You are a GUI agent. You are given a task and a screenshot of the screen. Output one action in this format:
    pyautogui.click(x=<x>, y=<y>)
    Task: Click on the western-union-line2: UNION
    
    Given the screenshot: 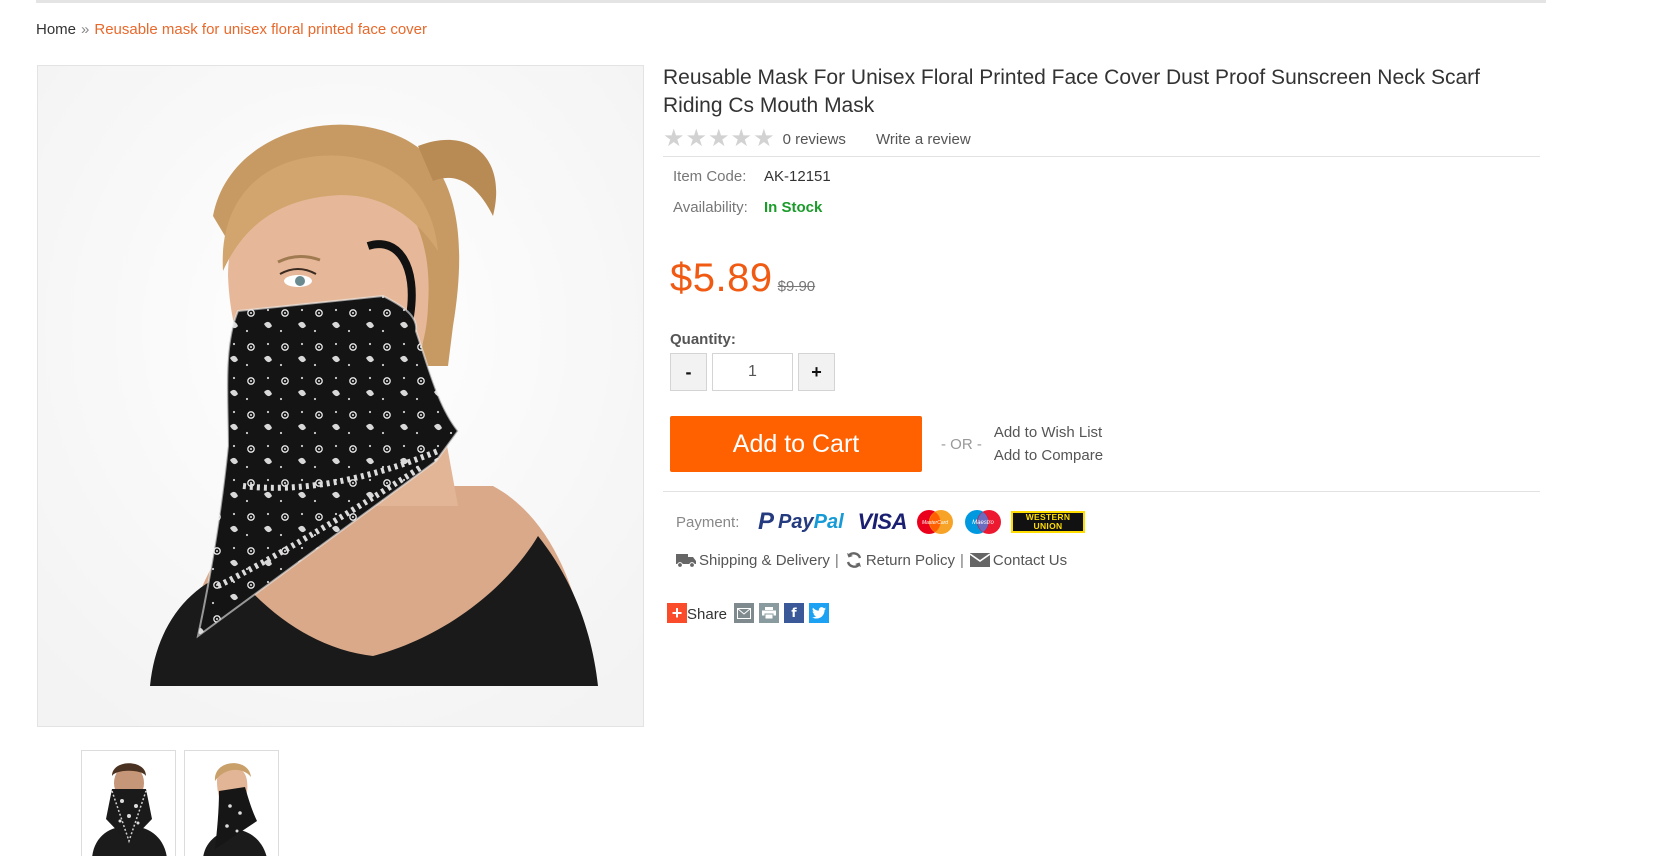 What is the action you would take?
    pyautogui.click(x=1048, y=526)
    